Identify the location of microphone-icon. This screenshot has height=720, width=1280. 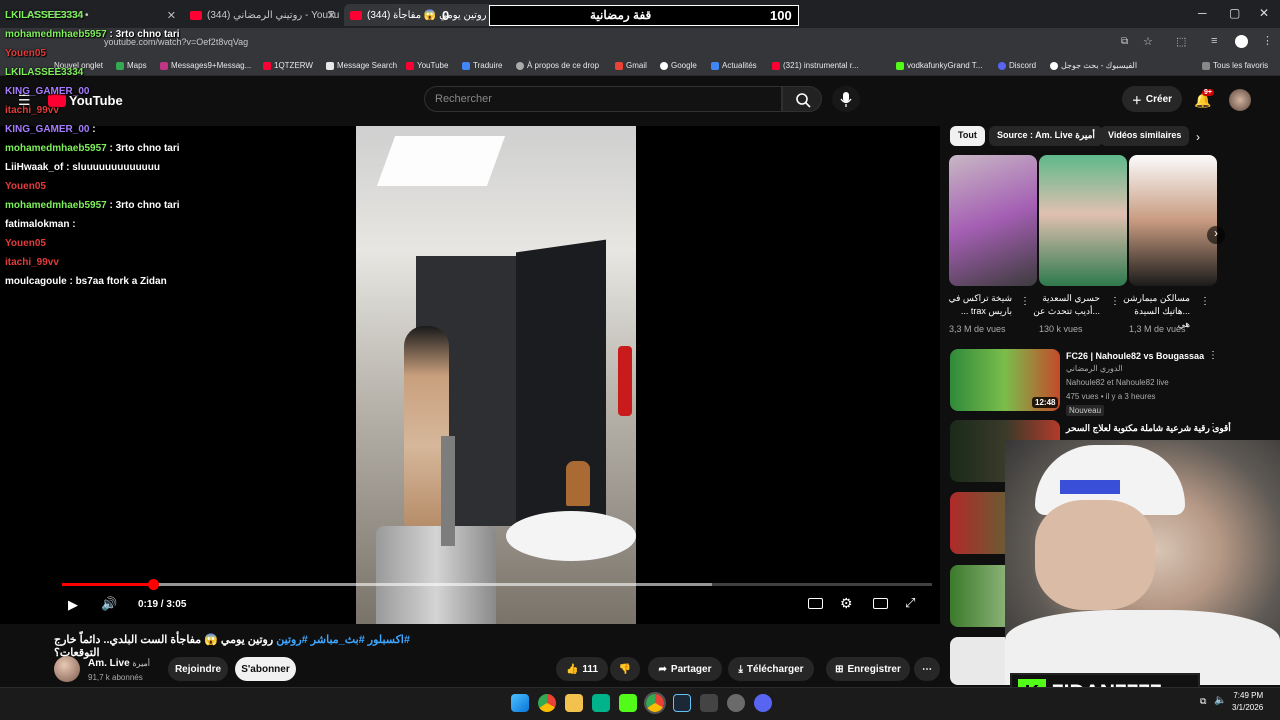
(846, 99).